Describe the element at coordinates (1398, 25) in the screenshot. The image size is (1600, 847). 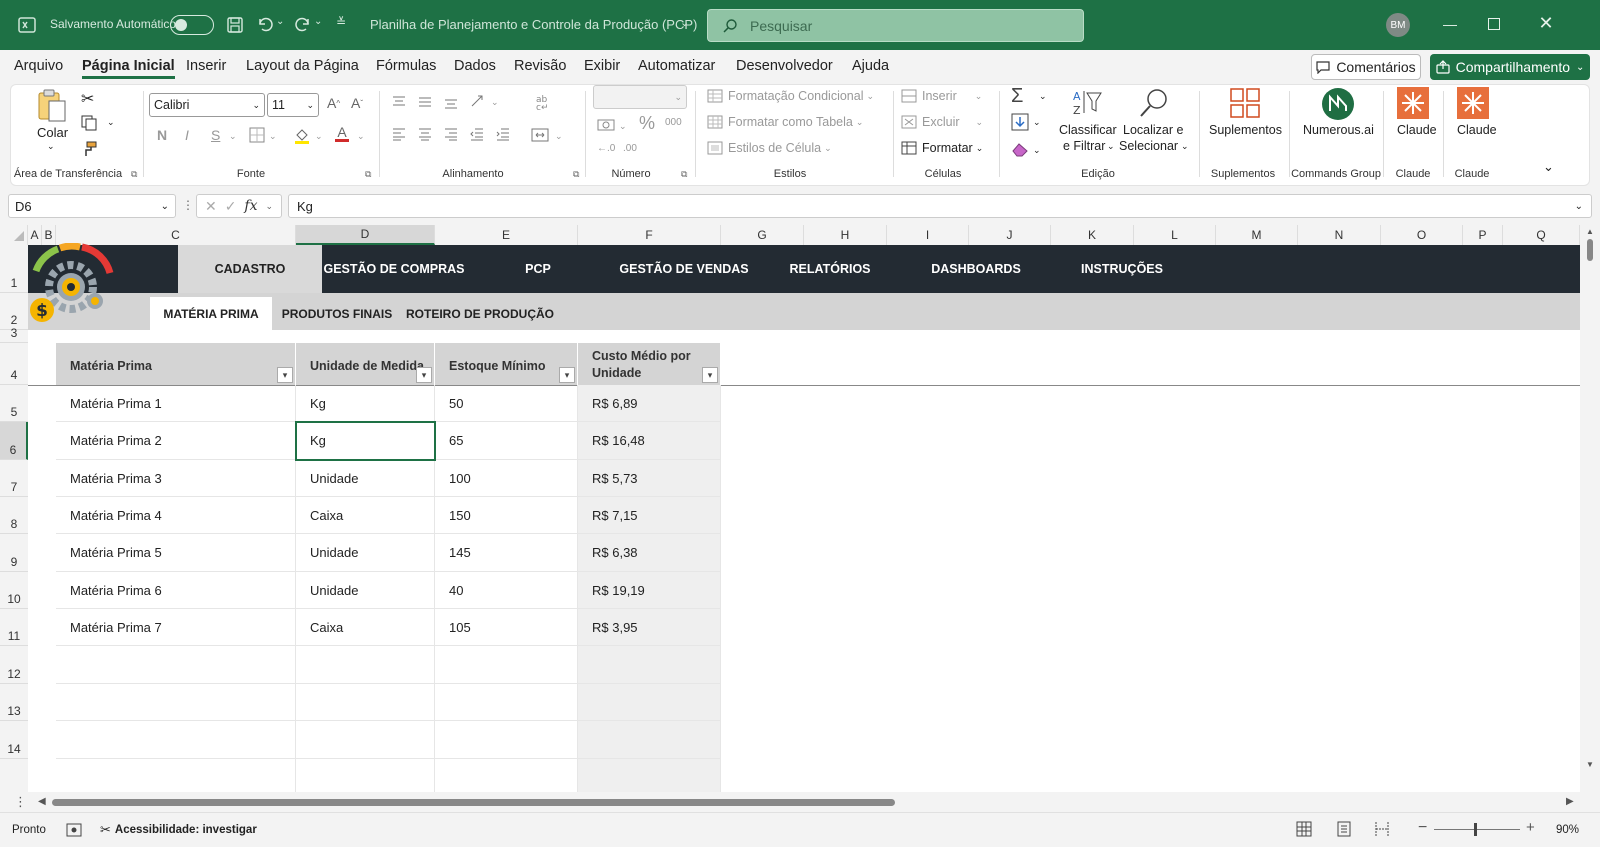
I see `avatar: BM` at that location.